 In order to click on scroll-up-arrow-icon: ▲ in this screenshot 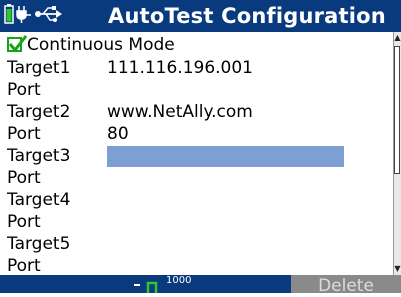, I will do `click(397, 38)`.